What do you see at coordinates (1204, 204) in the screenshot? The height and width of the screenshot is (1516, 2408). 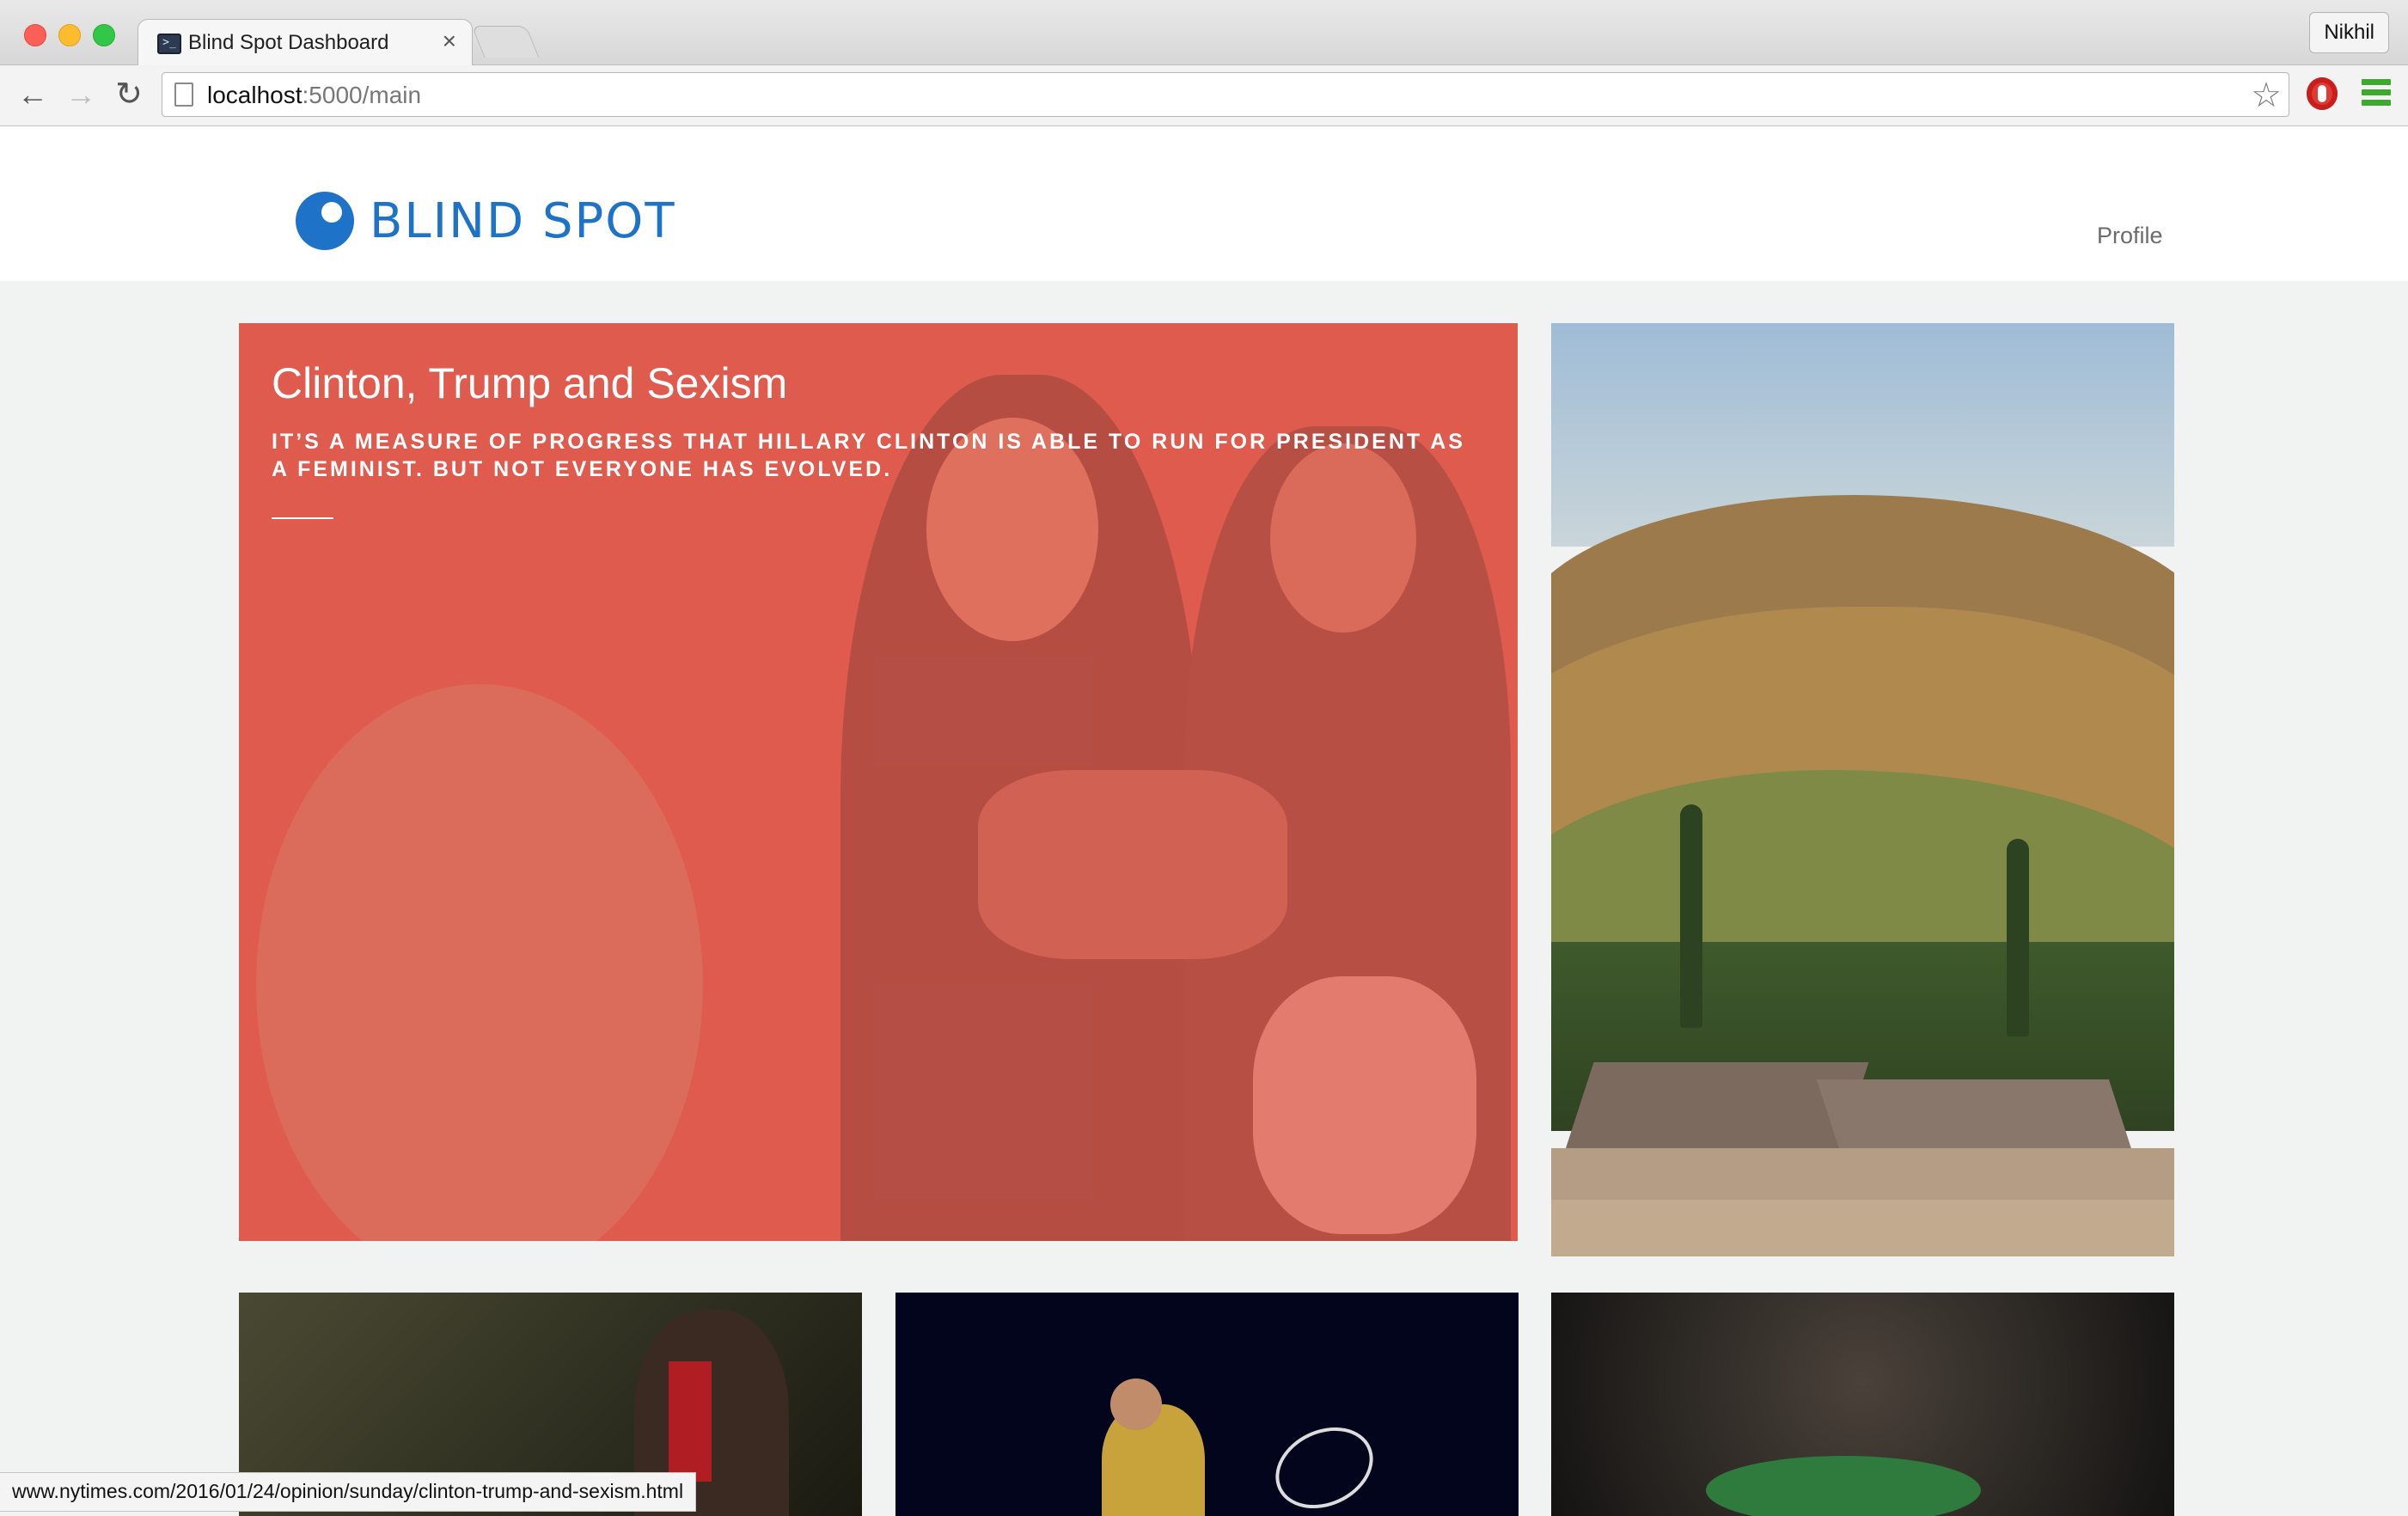 I see `site-header: BLIND SPOT Profile` at bounding box center [1204, 204].